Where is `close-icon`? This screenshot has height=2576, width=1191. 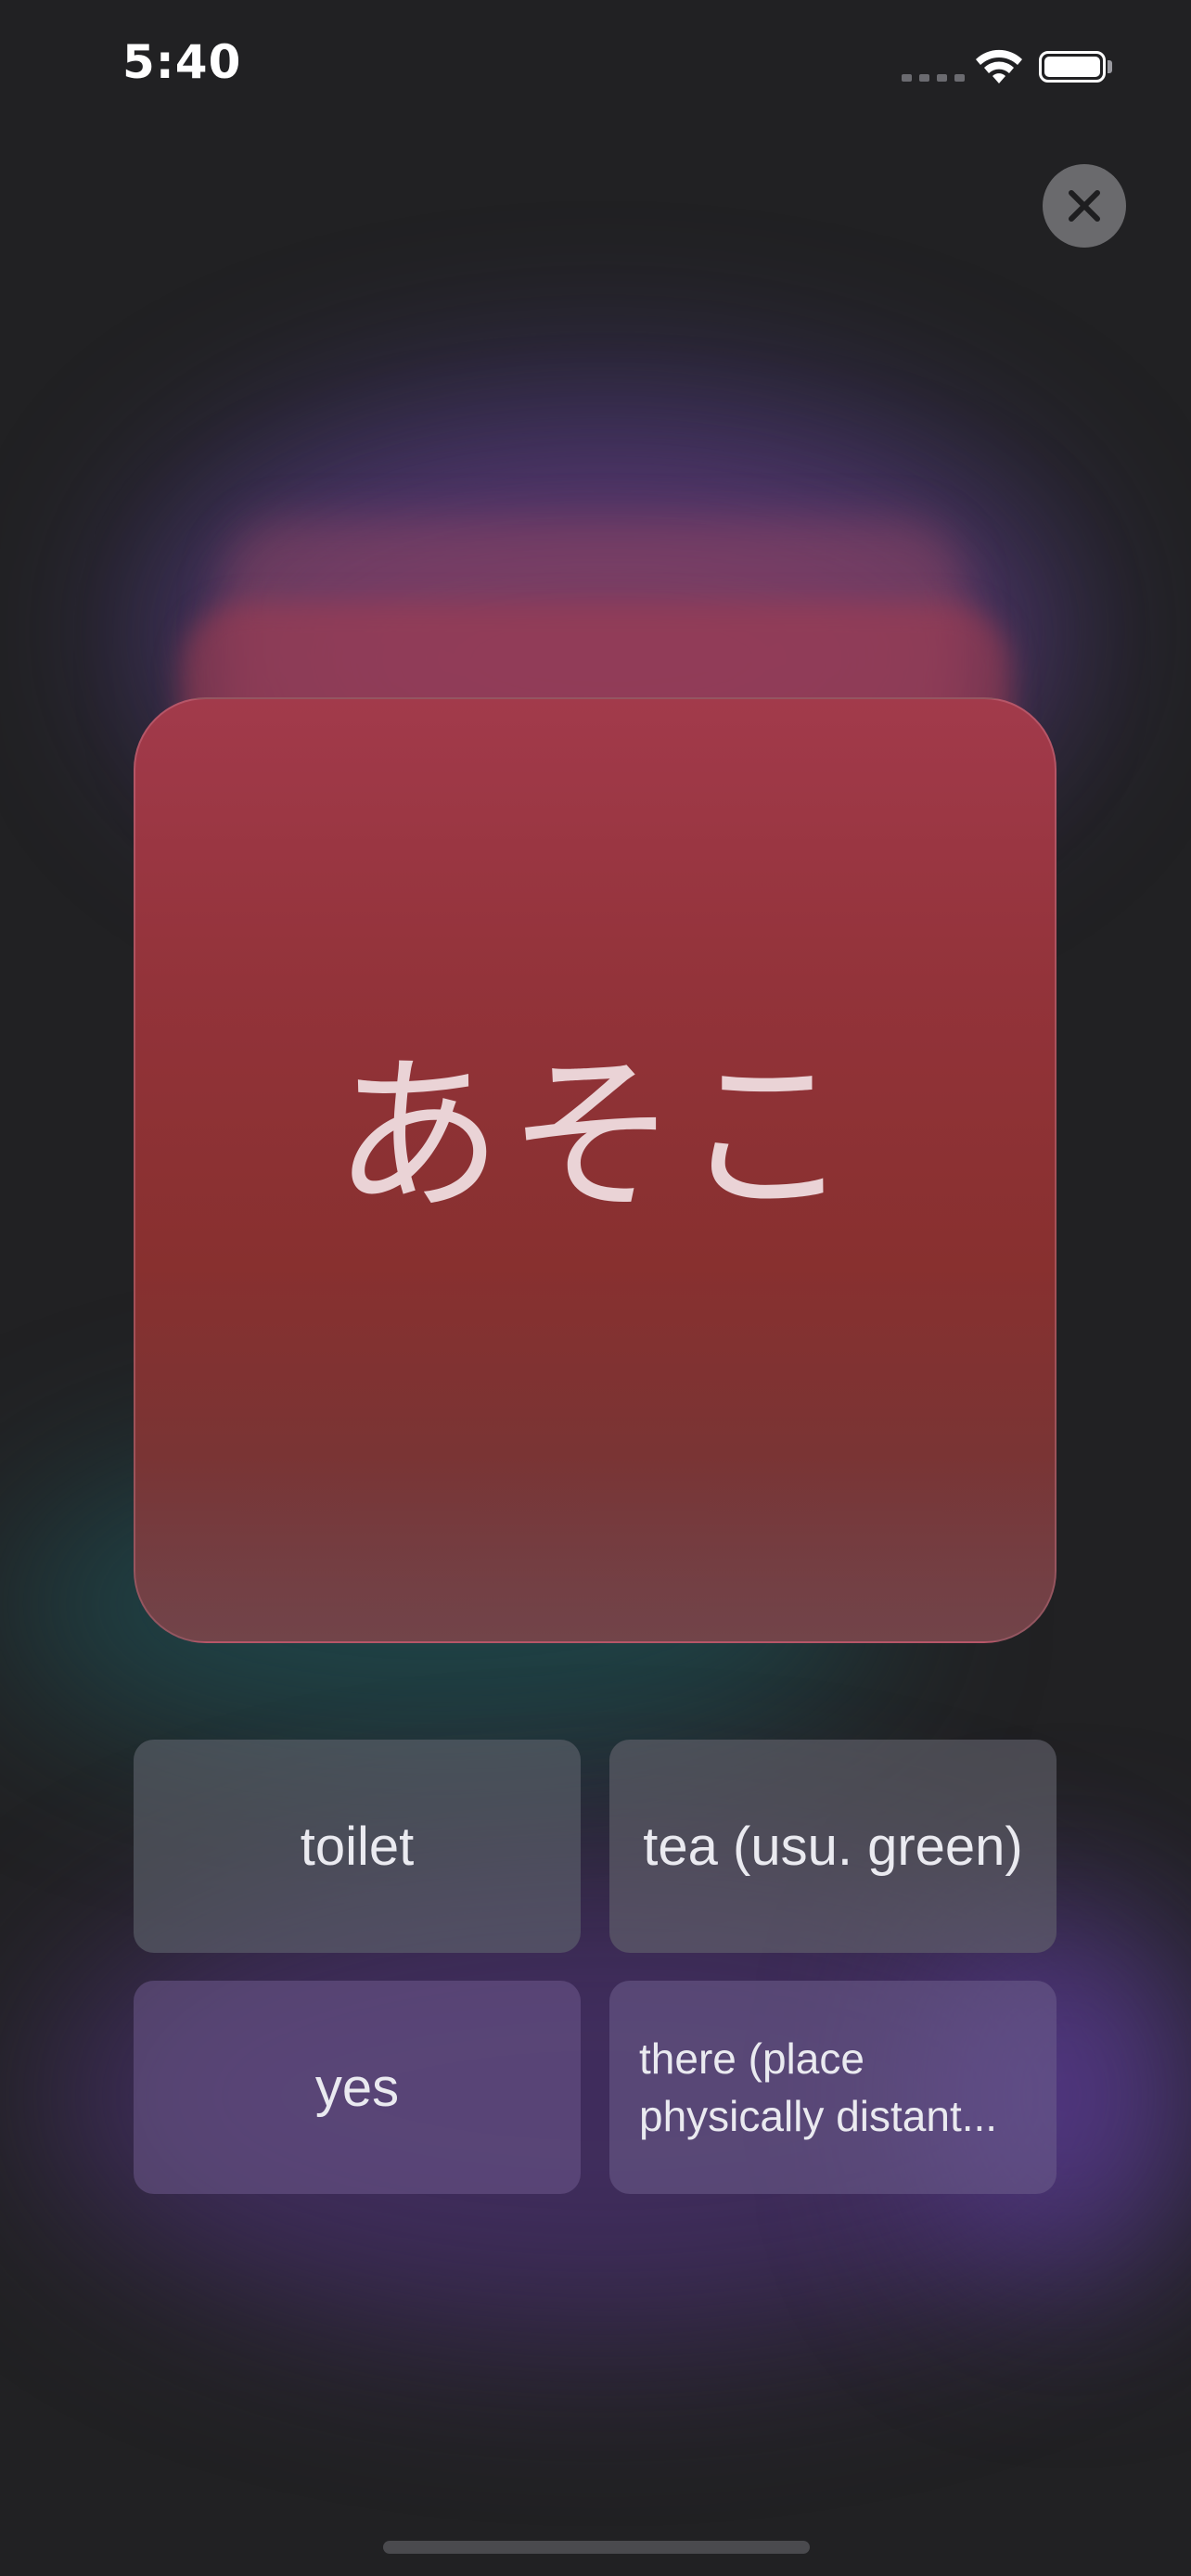 close-icon is located at coordinates (1084, 206).